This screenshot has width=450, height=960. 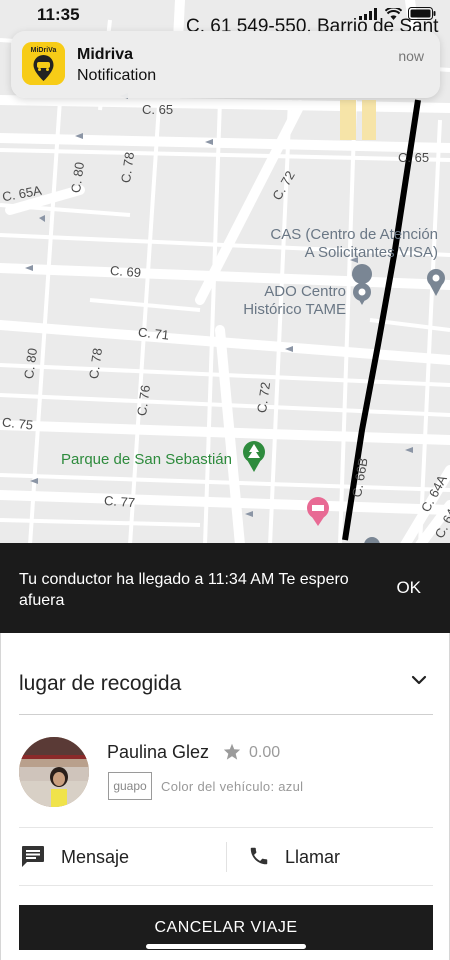 What do you see at coordinates (259, 856) in the screenshot?
I see `phone-icon` at bounding box center [259, 856].